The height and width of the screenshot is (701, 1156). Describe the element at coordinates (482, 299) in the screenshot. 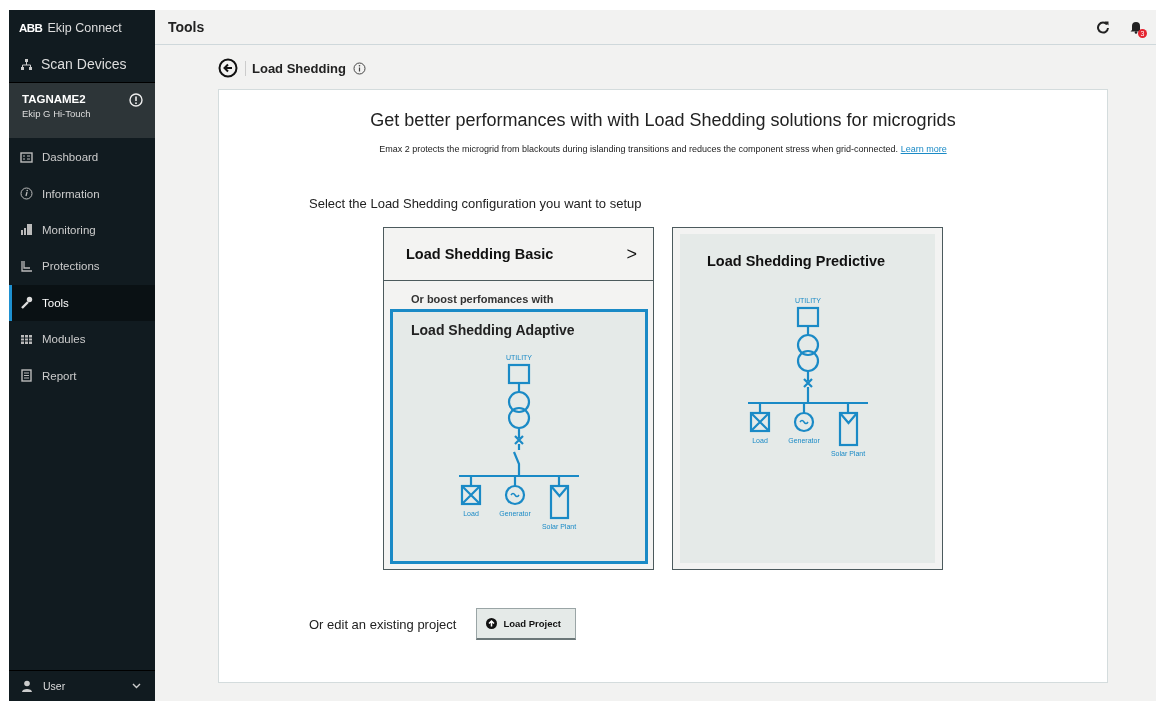

I see `boost-label: Or boost perfomances with` at that location.